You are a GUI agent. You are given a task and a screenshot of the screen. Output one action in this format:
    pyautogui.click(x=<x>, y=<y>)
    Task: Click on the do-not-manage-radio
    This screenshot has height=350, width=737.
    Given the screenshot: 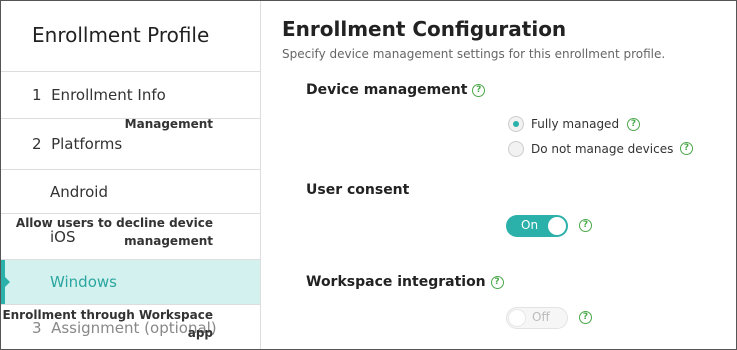 What is the action you would take?
    pyautogui.click(x=516, y=149)
    